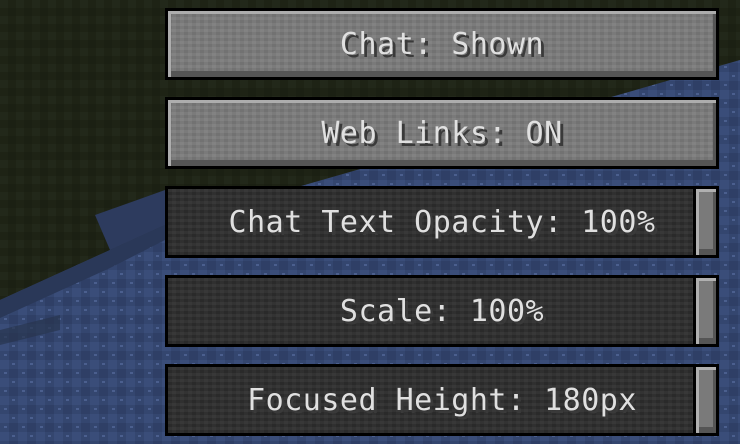 The image size is (740, 444). I want to click on chat-text-opacity-slider: Chat Text Opacity: 100%, so click(442, 222).